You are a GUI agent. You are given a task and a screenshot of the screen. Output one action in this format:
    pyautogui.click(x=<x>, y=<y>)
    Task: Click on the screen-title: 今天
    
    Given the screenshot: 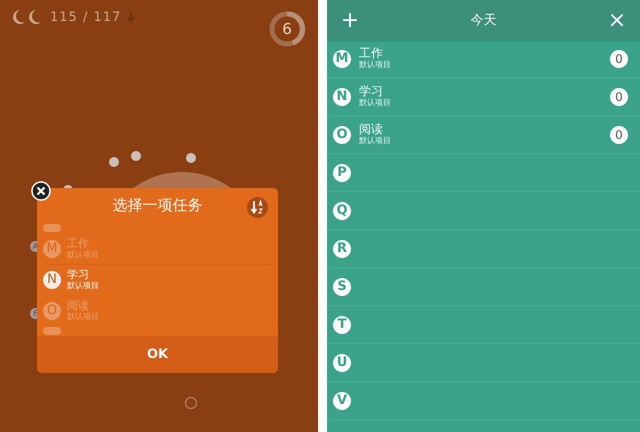 What is the action you would take?
    pyautogui.click(x=483, y=20)
    